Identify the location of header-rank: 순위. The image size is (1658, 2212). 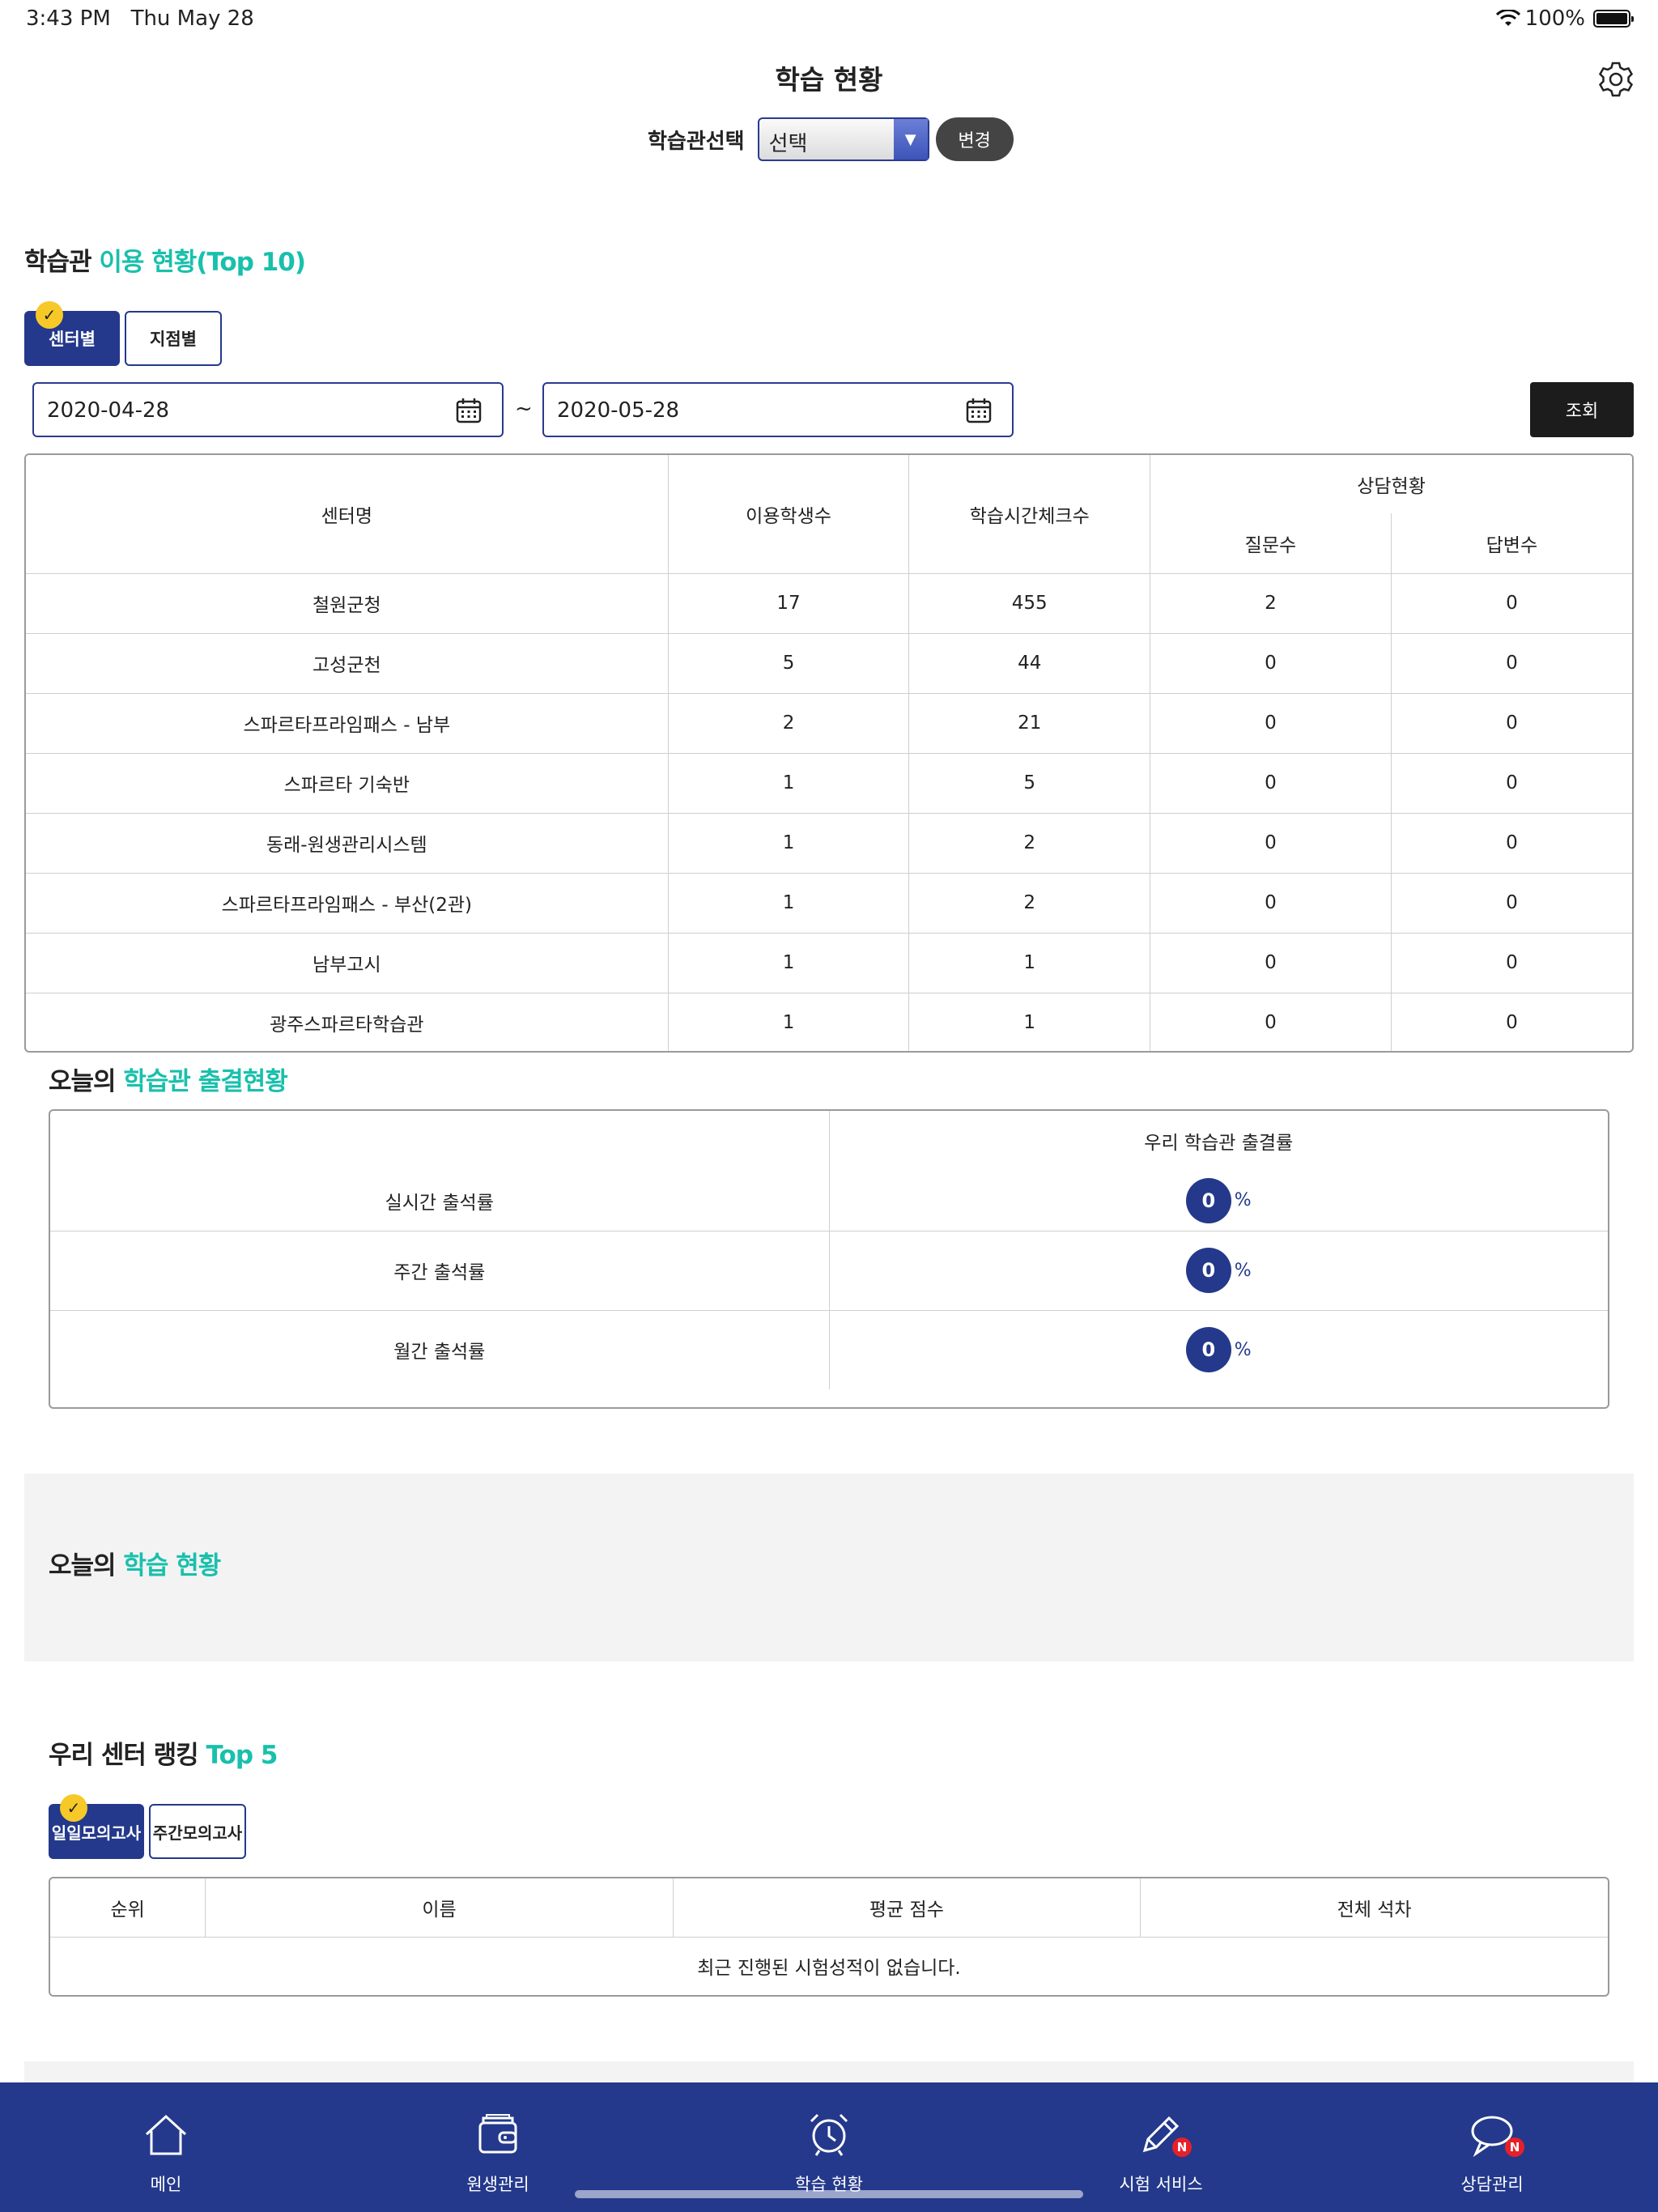
(128, 1908).